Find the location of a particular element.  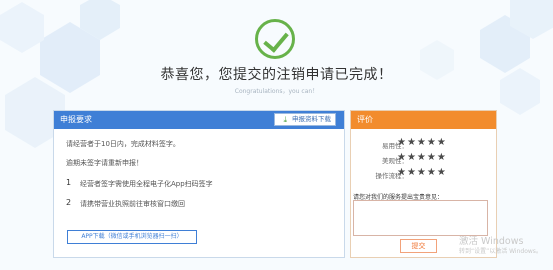

rating-stars-process: ★★★★★ is located at coordinates (422, 172).